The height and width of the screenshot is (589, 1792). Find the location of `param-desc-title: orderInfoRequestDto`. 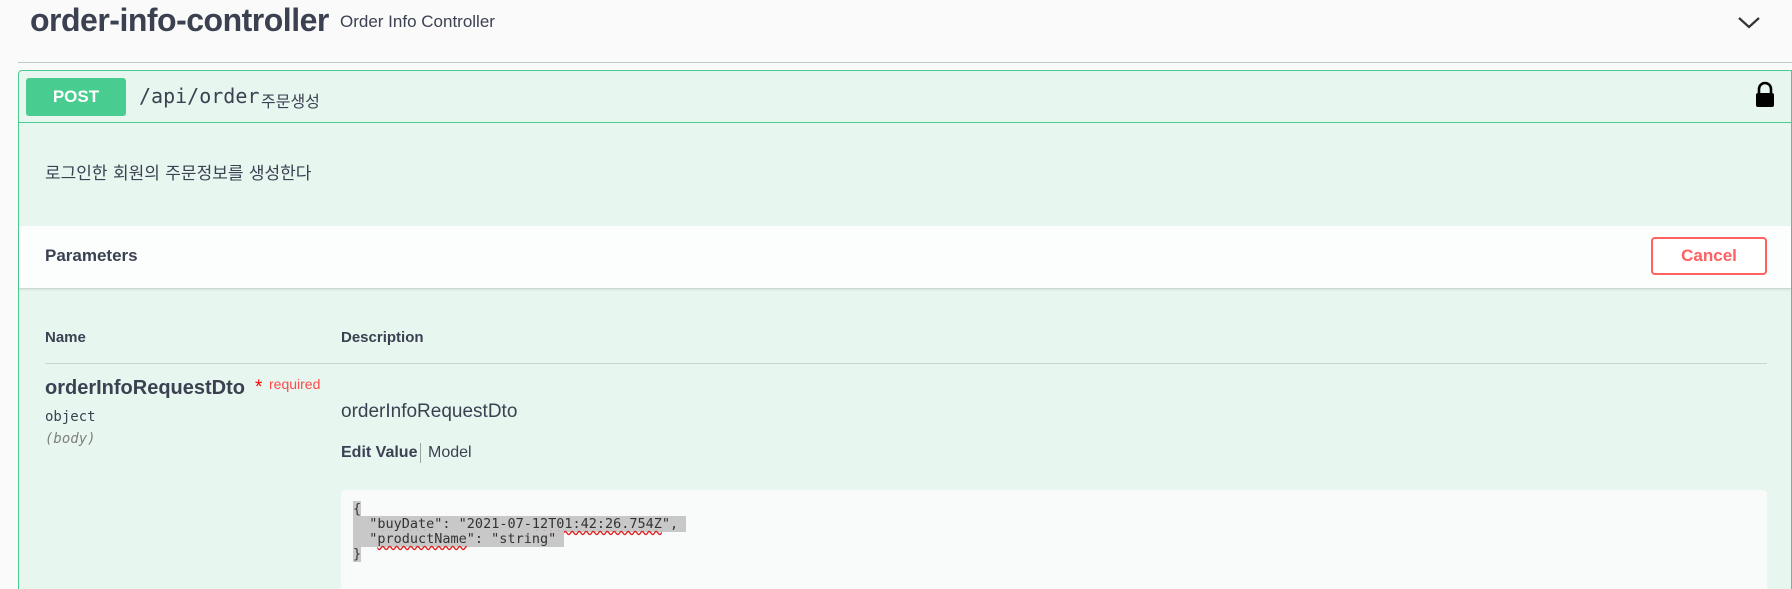

param-desc-title: orderInfoRequestDto is located at coordinates (429, 411).